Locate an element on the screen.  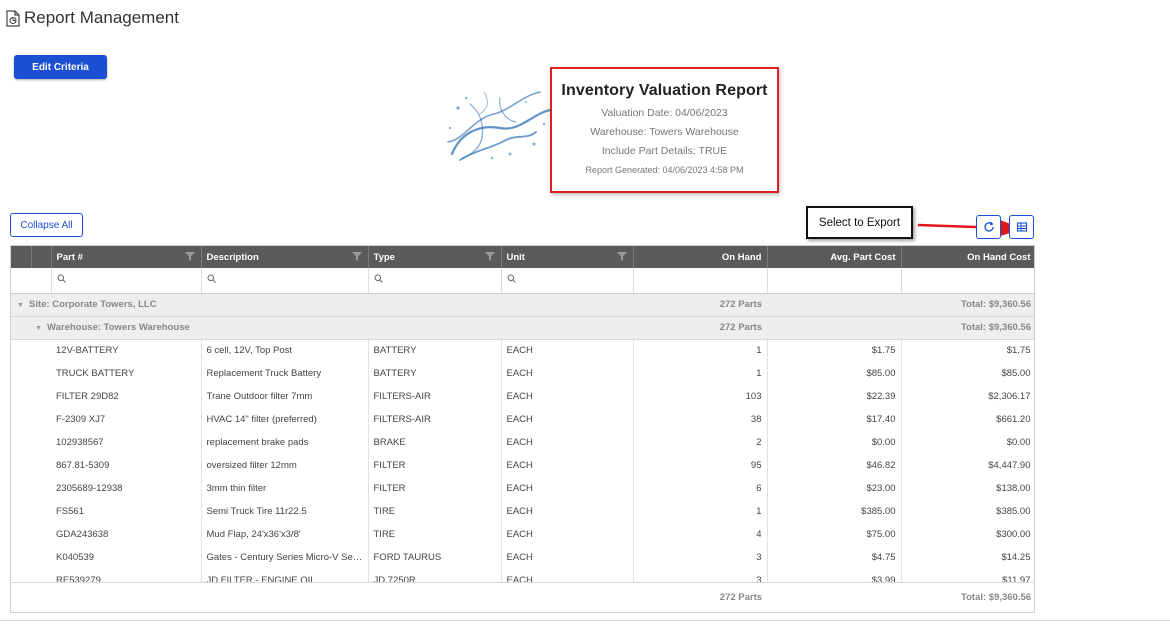
refresh-button is located at coordinates (988, 227).